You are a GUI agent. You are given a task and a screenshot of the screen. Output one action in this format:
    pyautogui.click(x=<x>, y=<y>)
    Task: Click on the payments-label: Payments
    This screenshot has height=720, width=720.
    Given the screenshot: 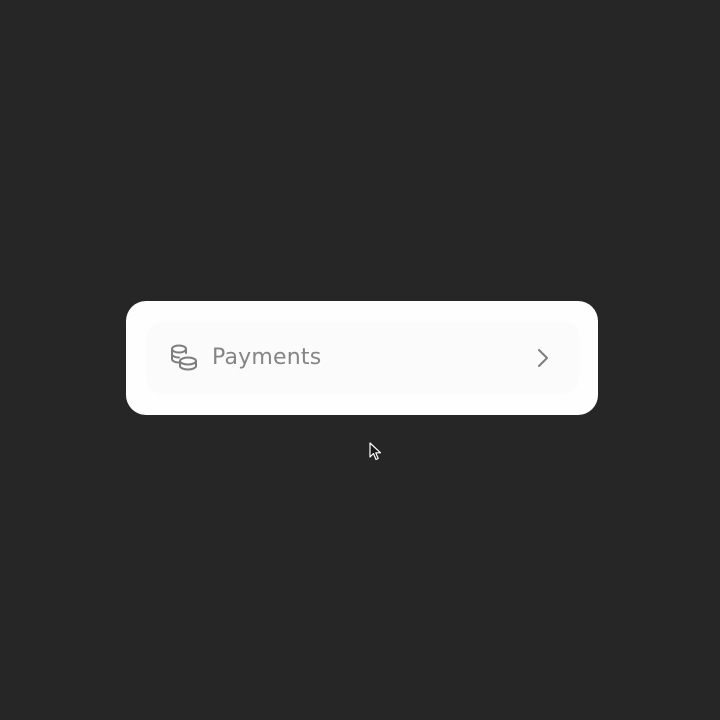 What is the action you would take?
    pyautogui.click(x=267, y=357)
    